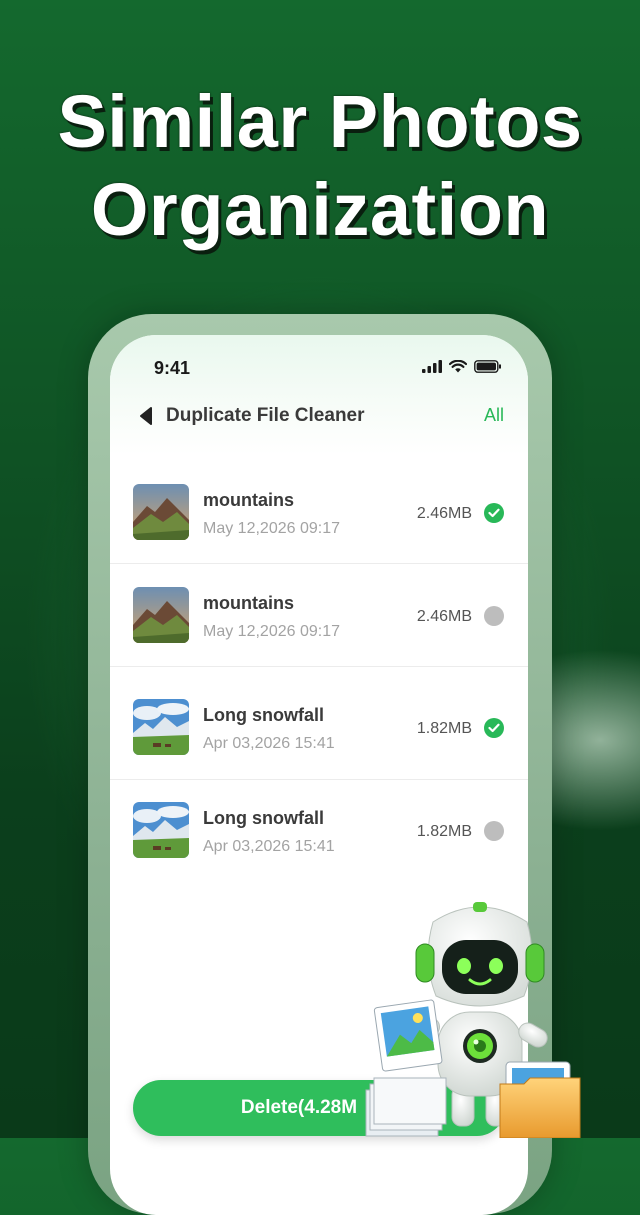 Image resolution: width=640 pixels, height=1215 pixels. What do you see at coordinates (320, 166) in the screenshot?
I see `headline: Similar Photos Organization` at bounding box center [320, 166].